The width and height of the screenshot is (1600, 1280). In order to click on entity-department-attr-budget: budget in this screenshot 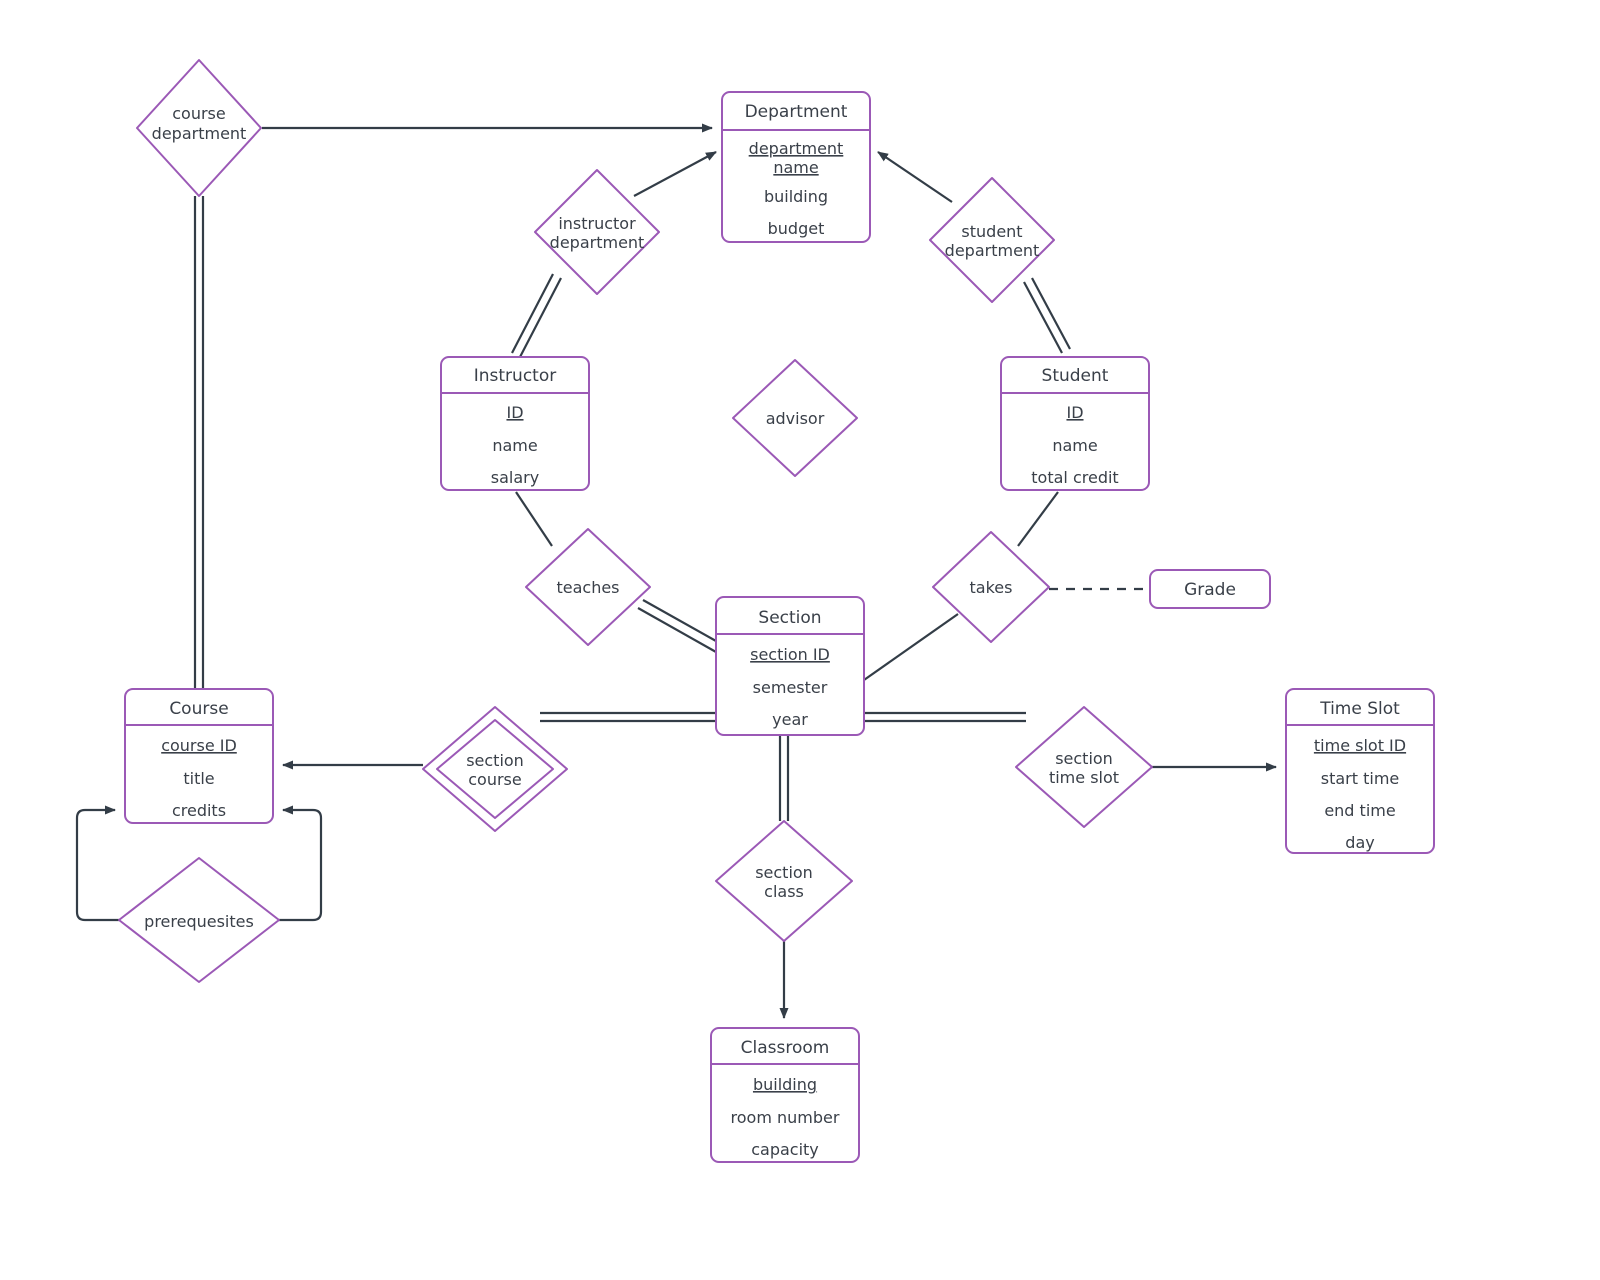, I will do `click(796, 228)`.